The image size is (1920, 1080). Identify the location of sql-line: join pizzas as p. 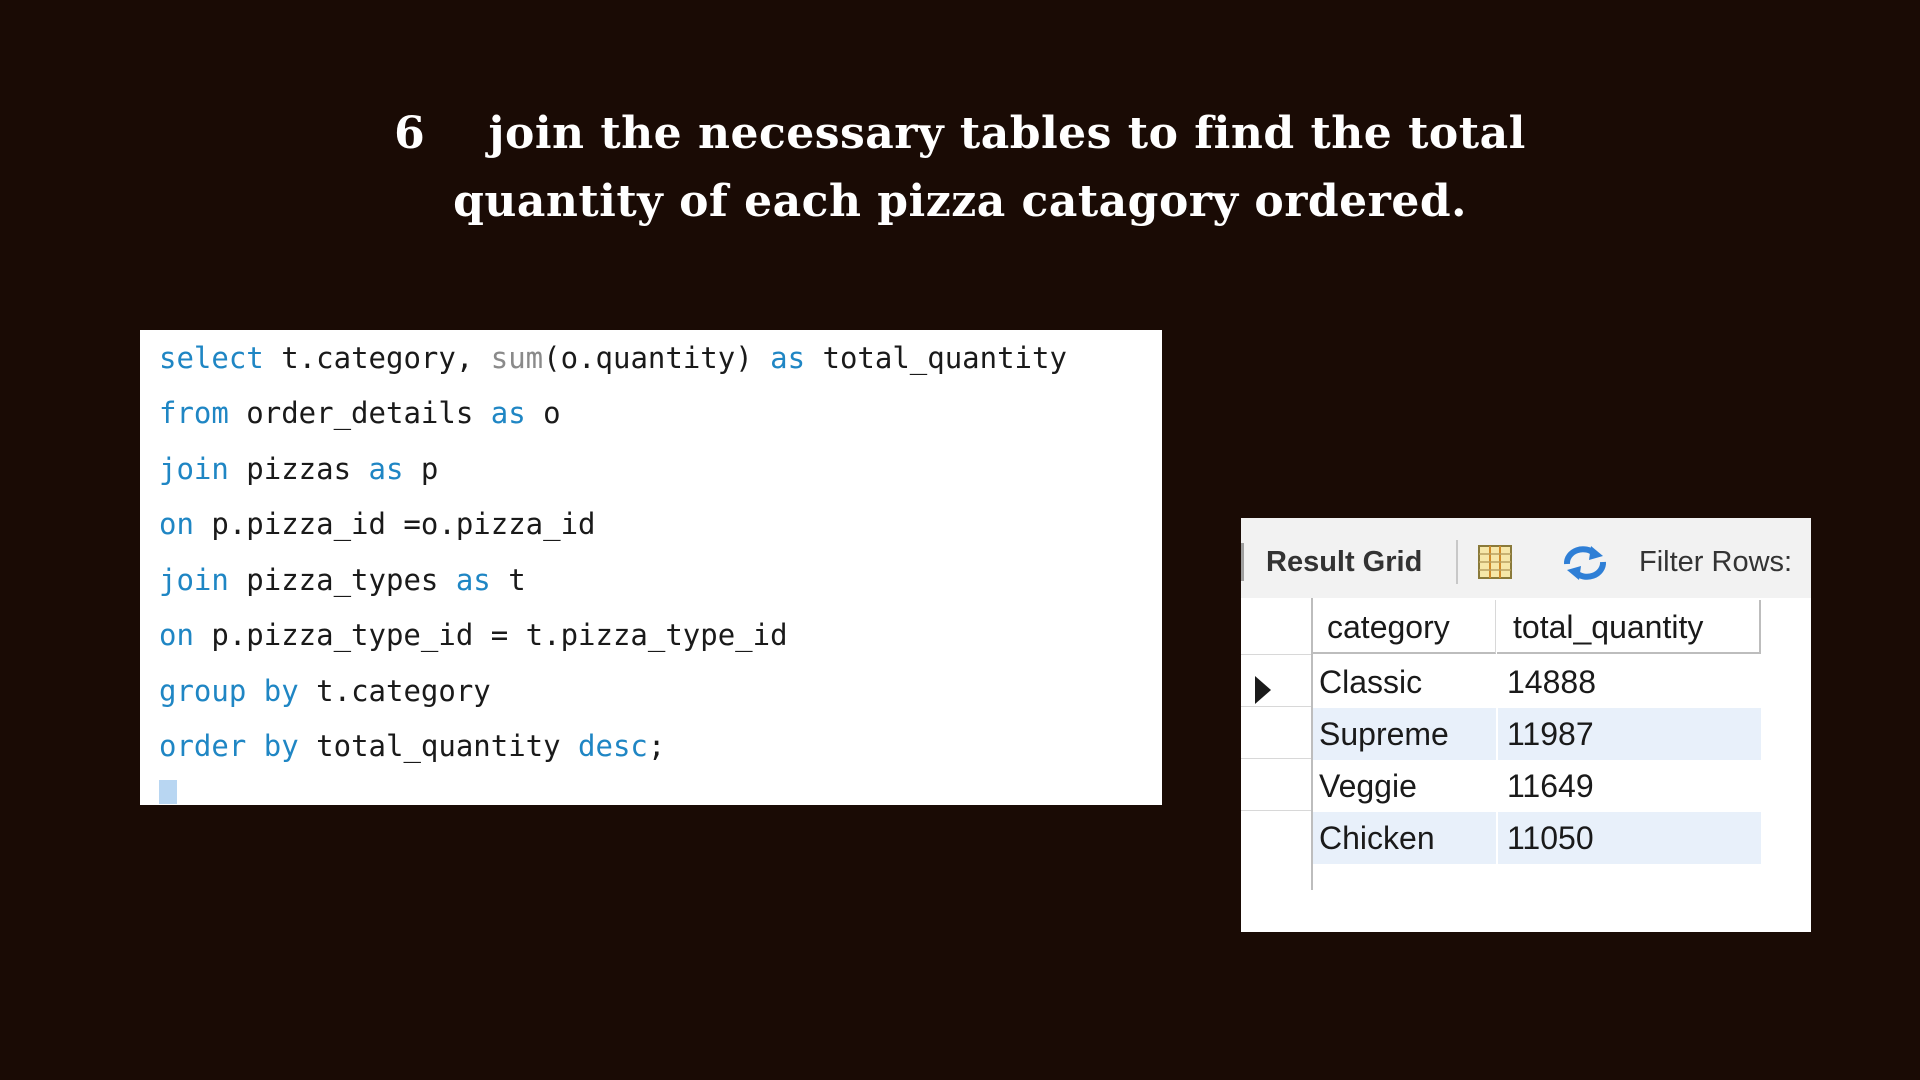
(298, 469).